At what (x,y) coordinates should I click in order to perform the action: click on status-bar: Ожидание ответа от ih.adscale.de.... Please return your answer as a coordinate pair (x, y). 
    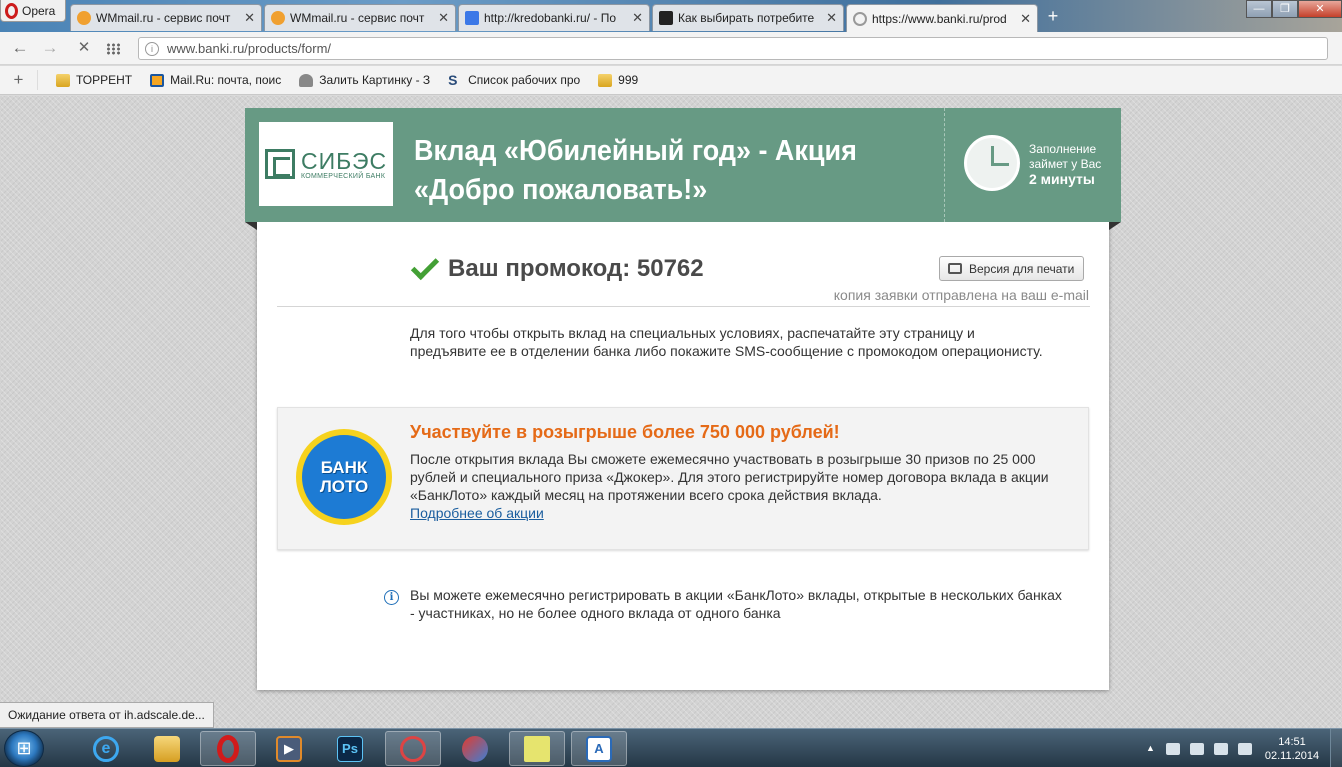
    Looking at the image, I should click on (107, 715).